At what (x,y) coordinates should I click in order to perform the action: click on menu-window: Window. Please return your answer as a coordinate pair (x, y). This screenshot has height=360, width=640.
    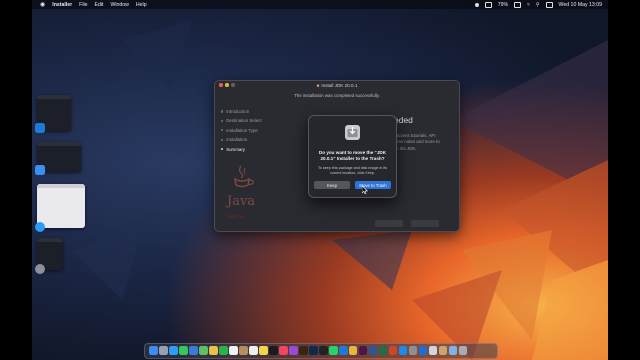
    Looking at the image, I should click on (119, 5).